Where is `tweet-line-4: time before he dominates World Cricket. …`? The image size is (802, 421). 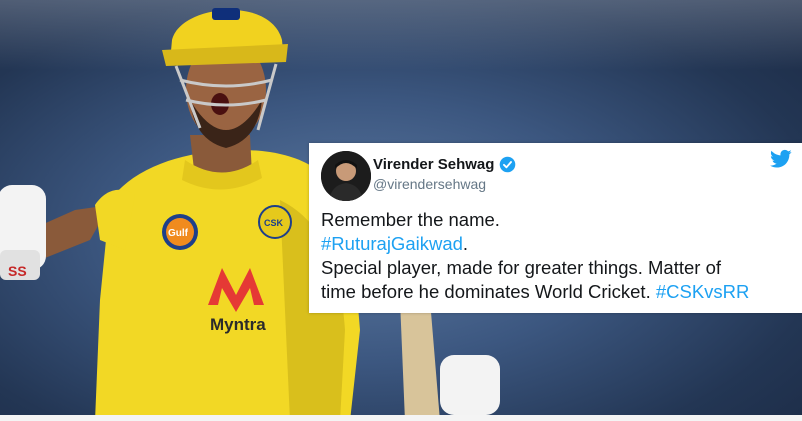
tweet-line-4: time before he dominates World Cricket. … is located at coordinates (558, 292).